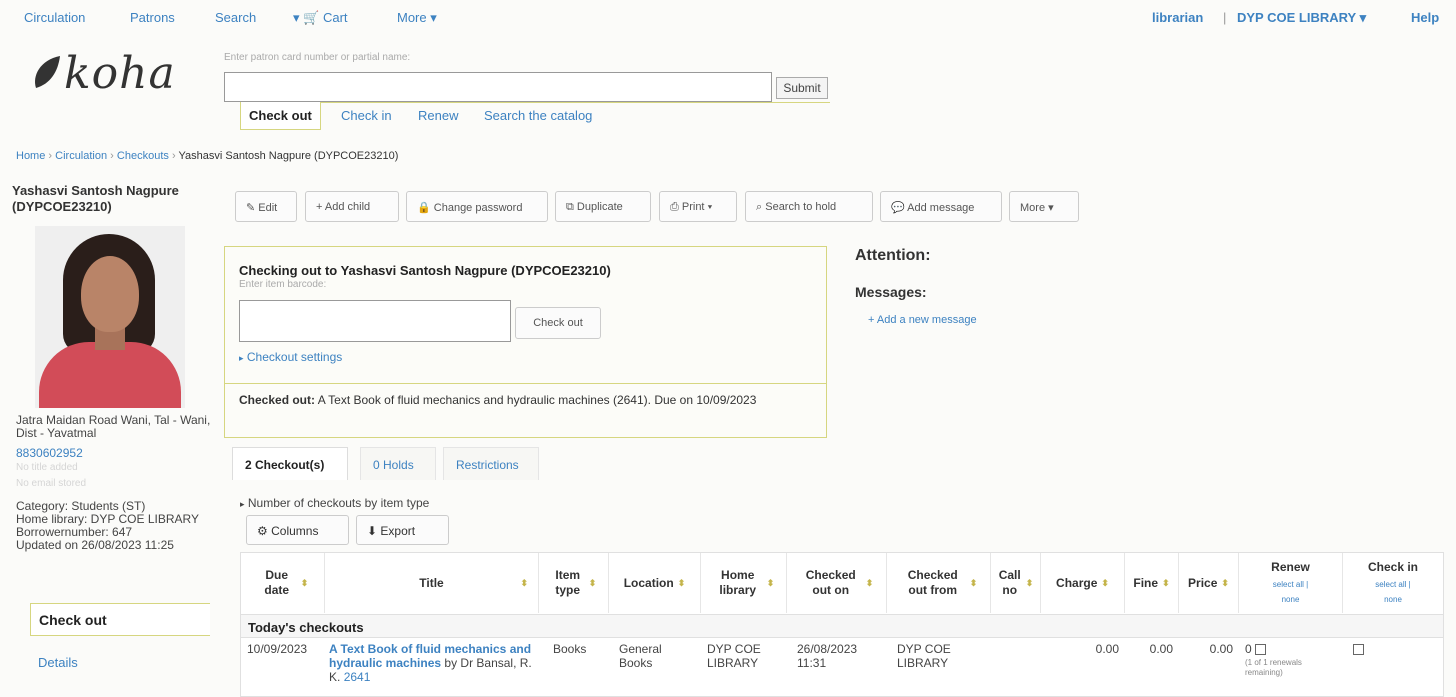 The image size is (1456, 697). What do you see at coordinates (412, 17) in the screenshot?
I see `nav-more-label: More` at bounding box center [412, 17].